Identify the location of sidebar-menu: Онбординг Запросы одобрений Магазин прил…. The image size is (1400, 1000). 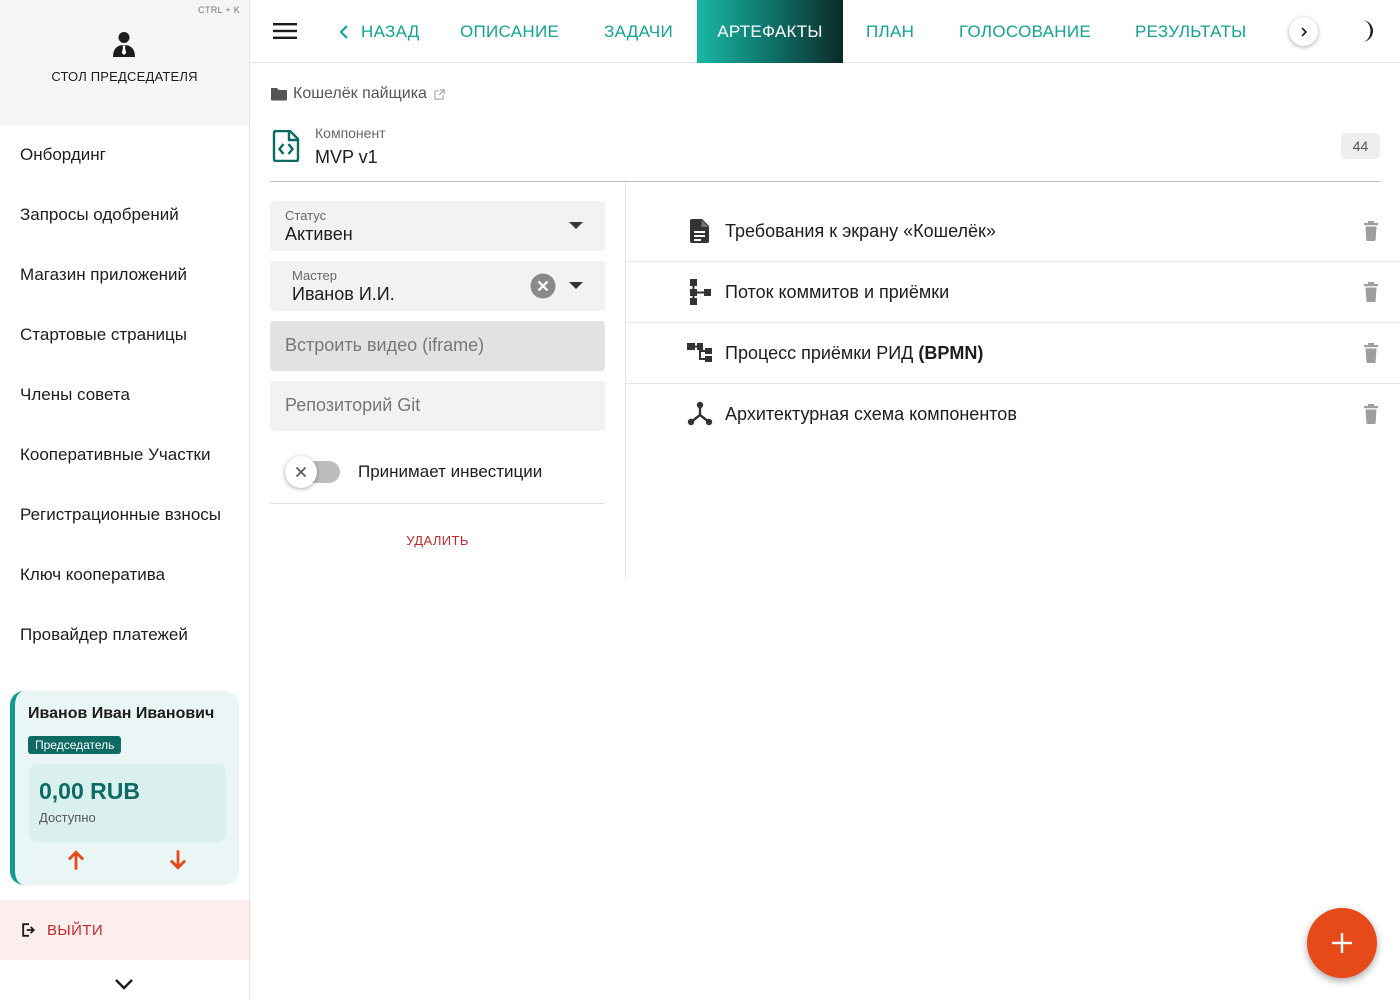
(124, 395).